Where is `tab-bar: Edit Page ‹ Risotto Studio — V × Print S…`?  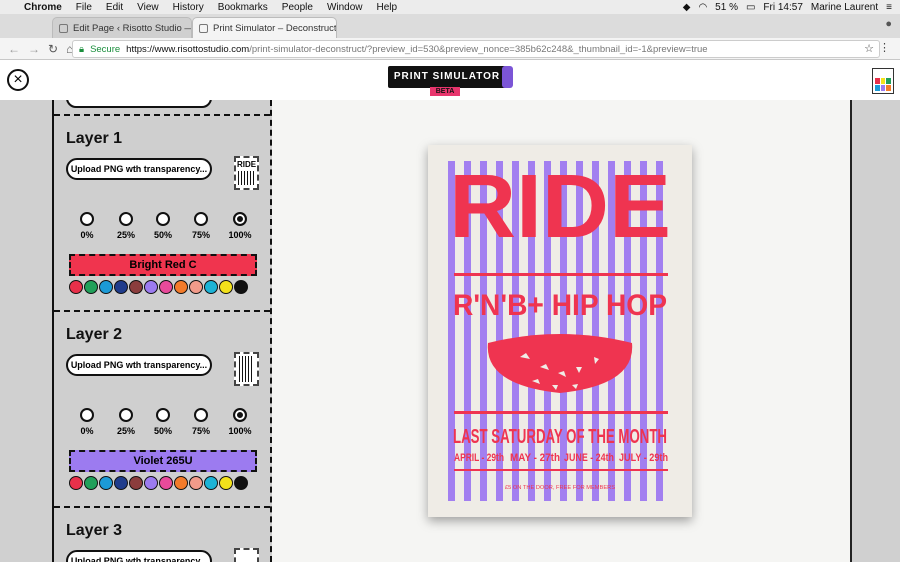 tab-bar: Edit Page ‹ Risotto Studio — V × Print S… is located at coordinates (450, 26).